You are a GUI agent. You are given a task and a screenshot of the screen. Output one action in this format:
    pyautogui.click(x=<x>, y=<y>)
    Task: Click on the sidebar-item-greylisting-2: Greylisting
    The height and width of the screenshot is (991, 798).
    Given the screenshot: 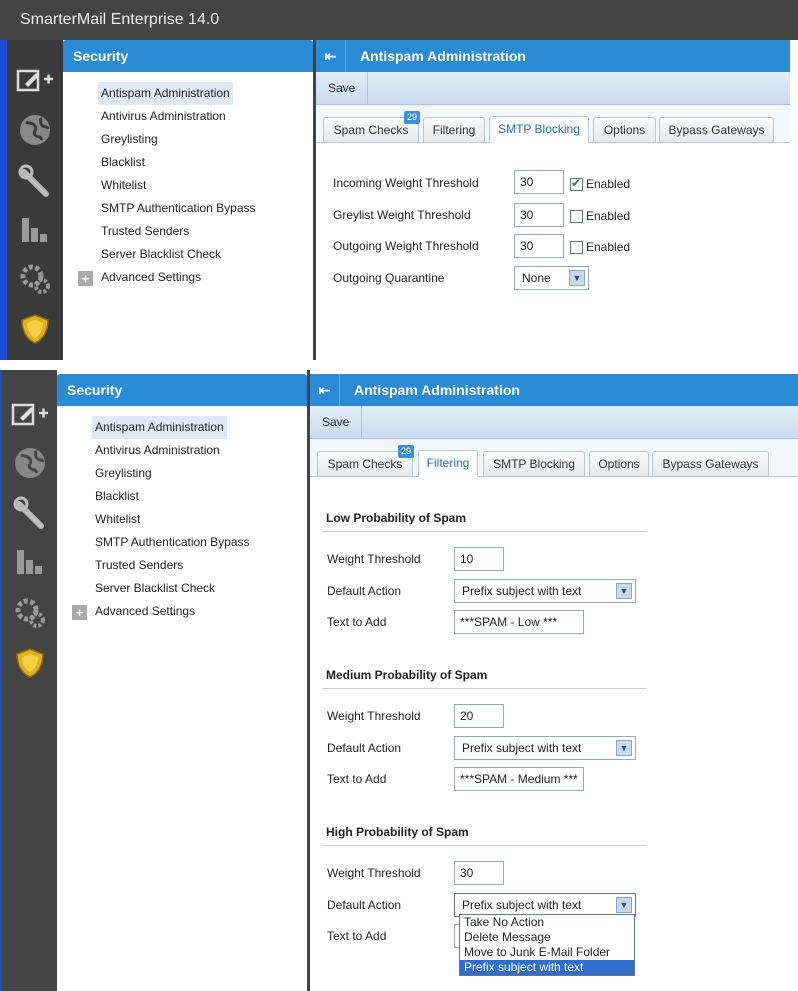 What is the action you would take?
    pyautogui.click(x=187, y=473)
    